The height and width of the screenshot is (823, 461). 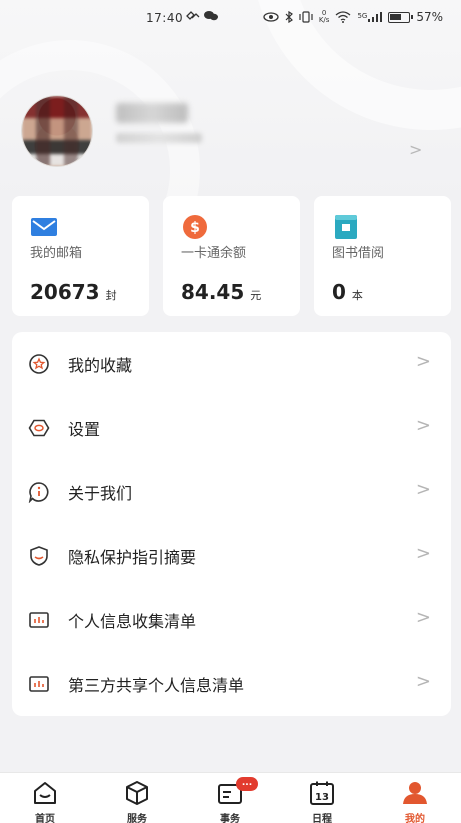 What do you see at coordinates (231, 556) in the screenshot?
I see `menu-item-privacy-summary: 隐私保护指引摘要 >` at bounding box center [231, 556].